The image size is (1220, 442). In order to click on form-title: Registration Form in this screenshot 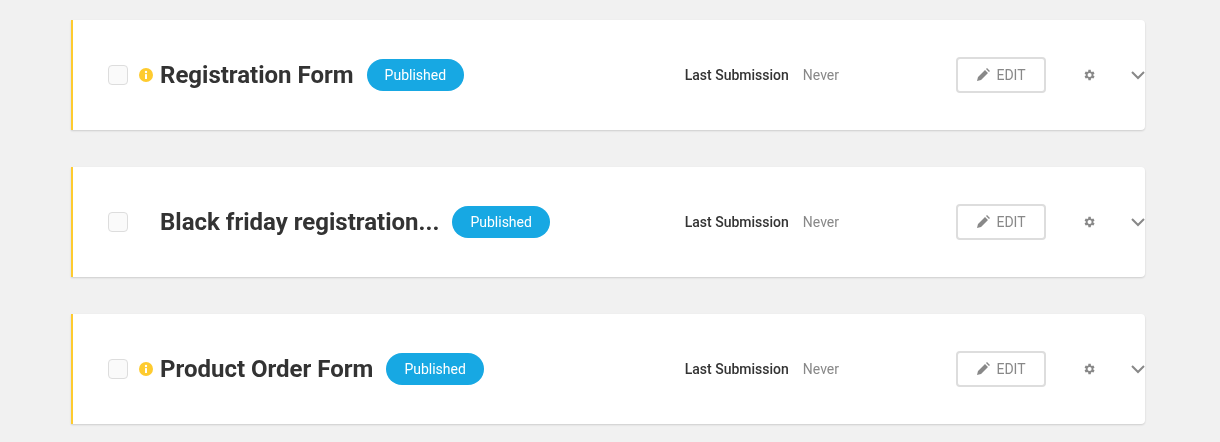, I will do `click(257, 75)`.